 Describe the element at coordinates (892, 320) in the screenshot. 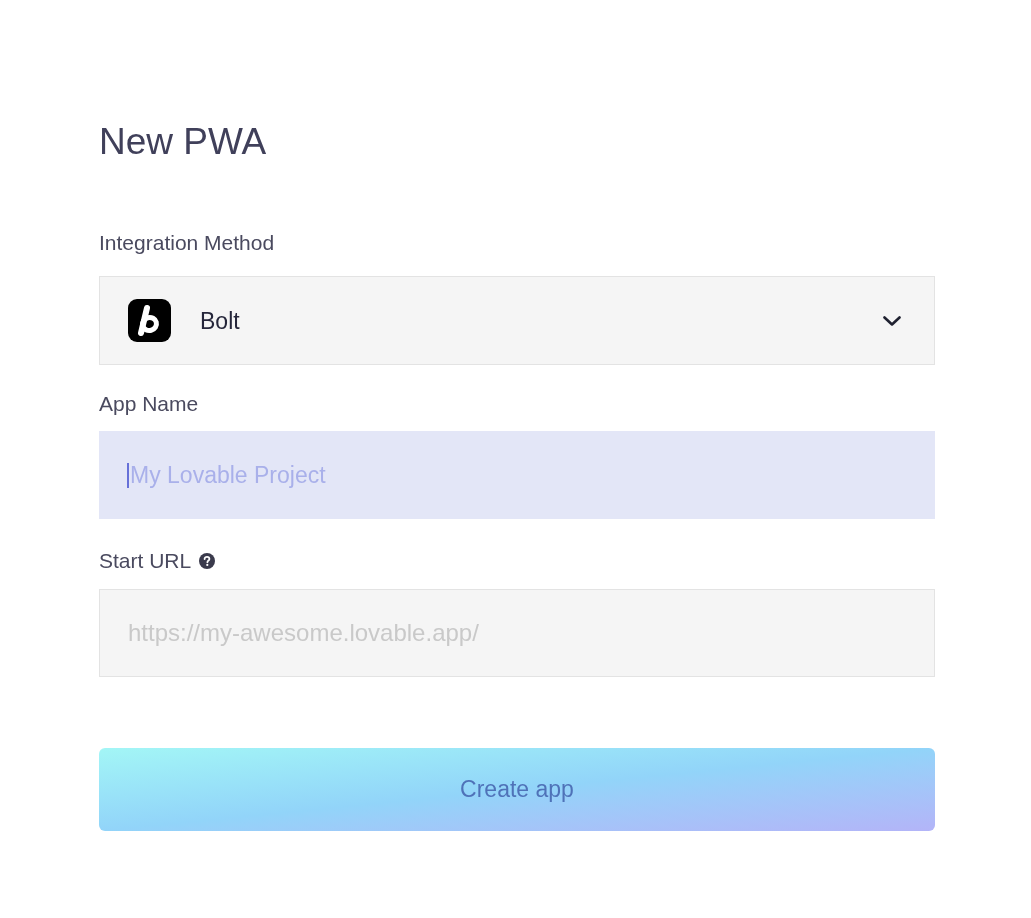

I see `chevron-down-icon` at that location.